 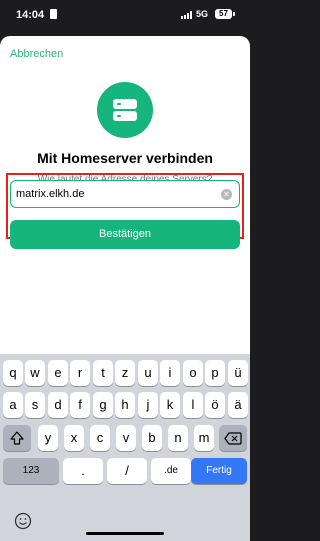 I want to click on server-address-field: ✕, so click(x=125, y=194).